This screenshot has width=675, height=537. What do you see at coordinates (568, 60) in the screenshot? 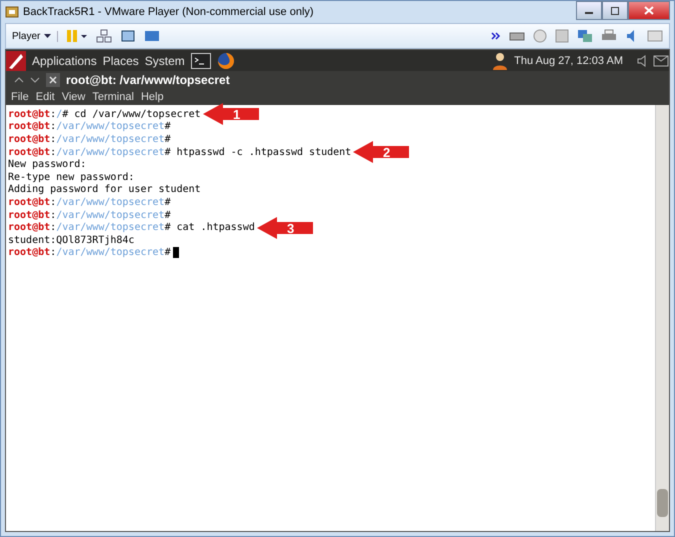
I see `clock: Thu Aug 27, 12:03 AM` at bounding box center [568, 60].